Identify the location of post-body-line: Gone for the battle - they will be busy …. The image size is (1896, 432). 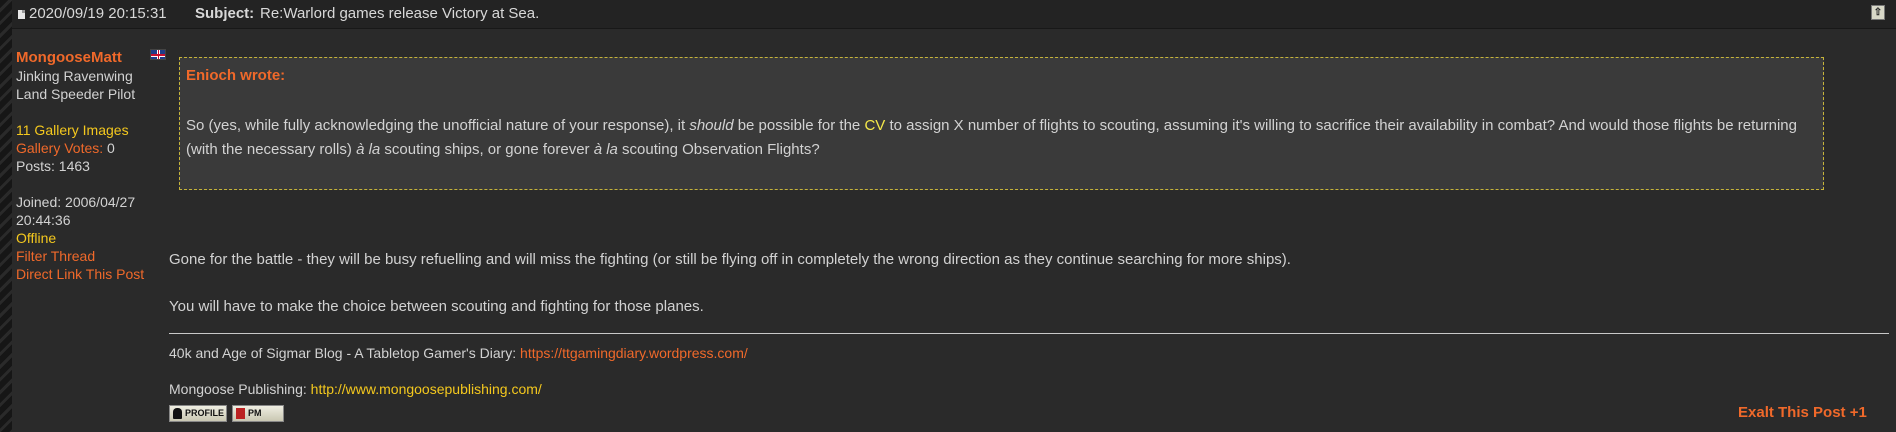
(730, 259).